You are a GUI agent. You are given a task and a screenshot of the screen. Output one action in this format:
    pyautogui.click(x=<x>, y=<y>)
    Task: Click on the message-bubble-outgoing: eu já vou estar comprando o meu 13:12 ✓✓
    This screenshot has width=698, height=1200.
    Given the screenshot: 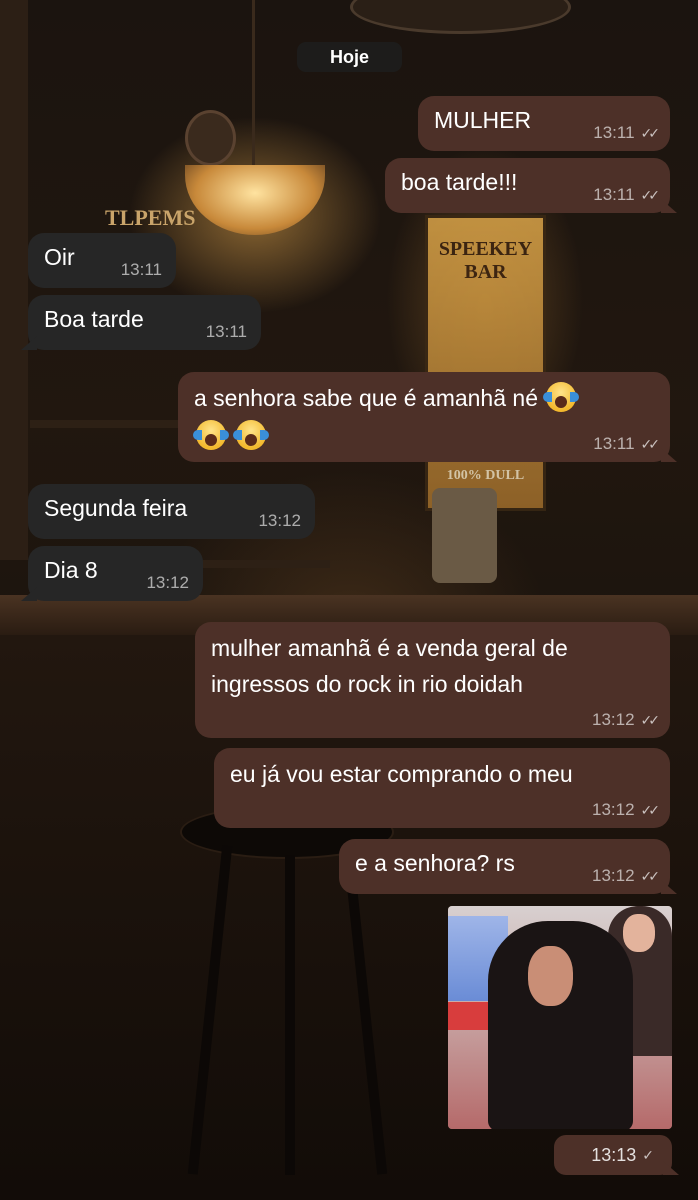 What is the action you would take?
    pyautogui.click(x=442, y=788)
    